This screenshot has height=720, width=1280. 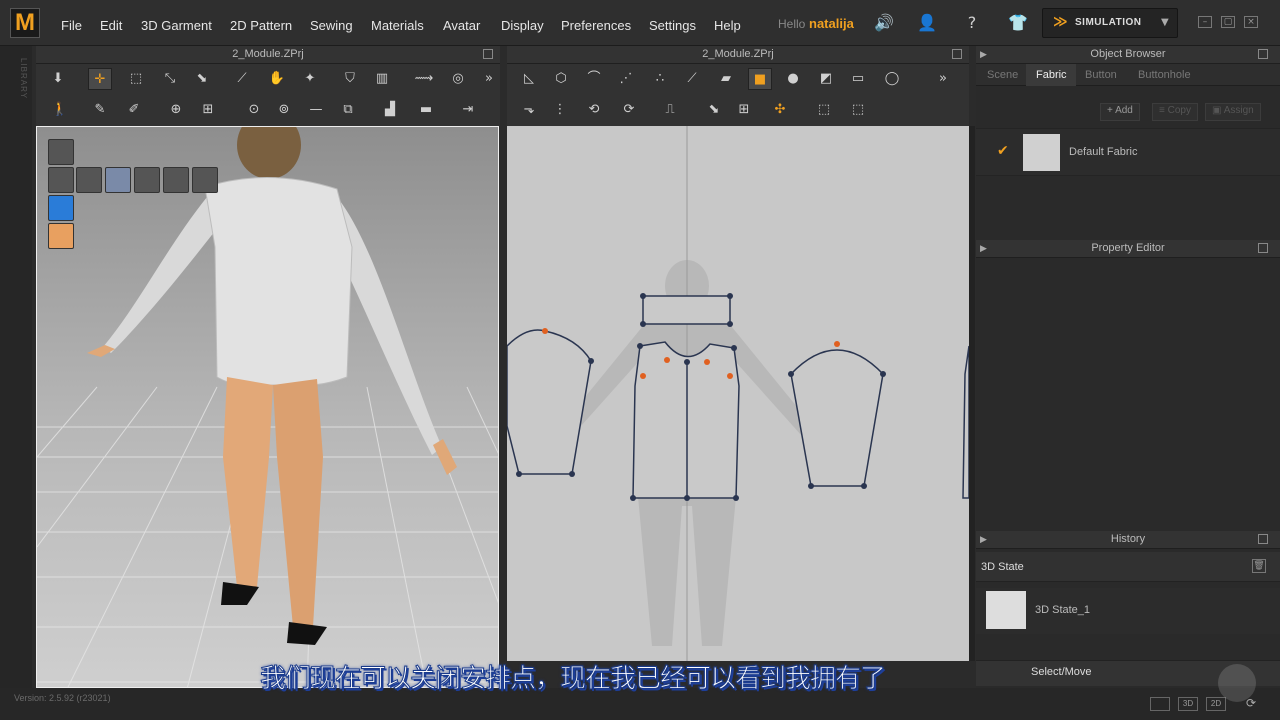 I want to click on menu-display: Display, so click(x=522, y=25).